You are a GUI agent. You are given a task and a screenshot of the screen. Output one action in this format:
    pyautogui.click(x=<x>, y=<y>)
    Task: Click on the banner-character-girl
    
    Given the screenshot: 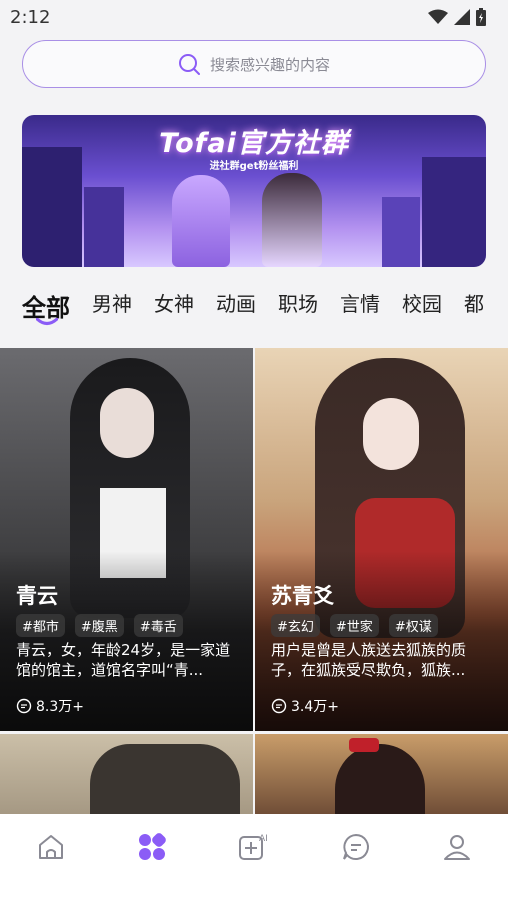 What is the action you would take?
    pyautogui.click(x=292, y=220)
    